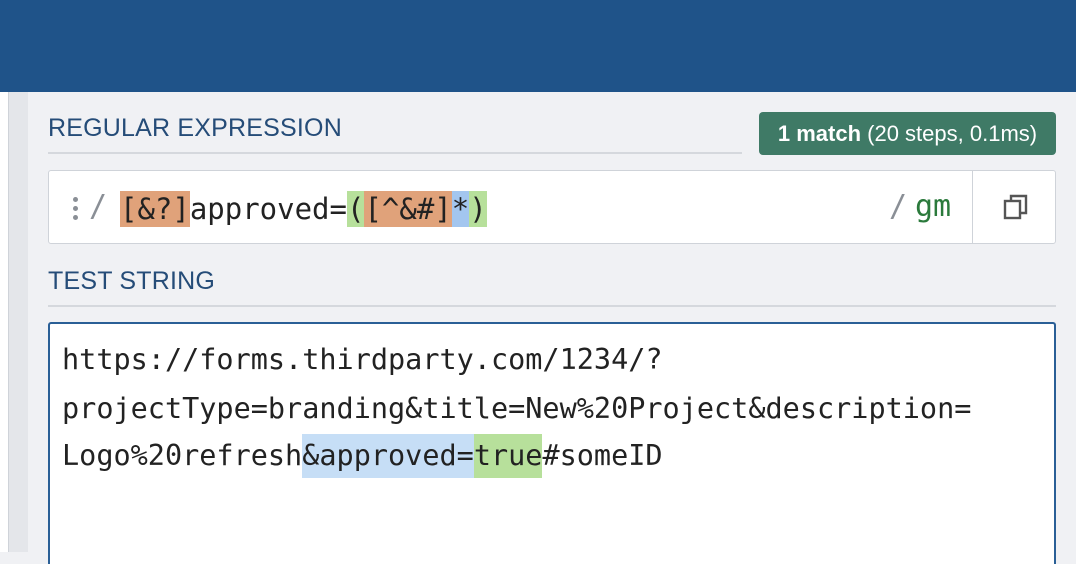  I want to click on pattern-token-negated-set: [^&#], so click(408, 209).